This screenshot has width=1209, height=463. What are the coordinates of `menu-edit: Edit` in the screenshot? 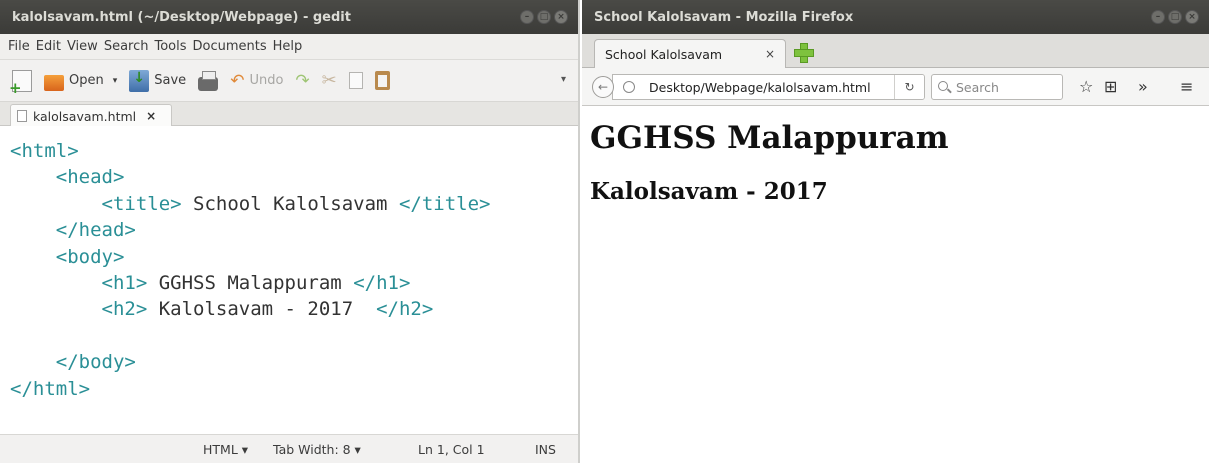 It's located at (48, 46).